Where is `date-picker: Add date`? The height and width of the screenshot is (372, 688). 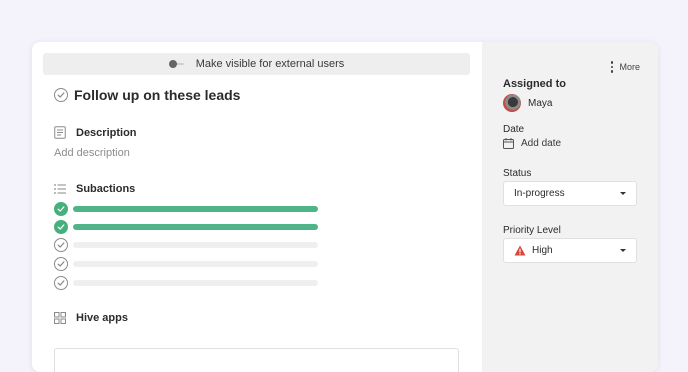
date-picker: Add date is located at coordinates (532, 143).